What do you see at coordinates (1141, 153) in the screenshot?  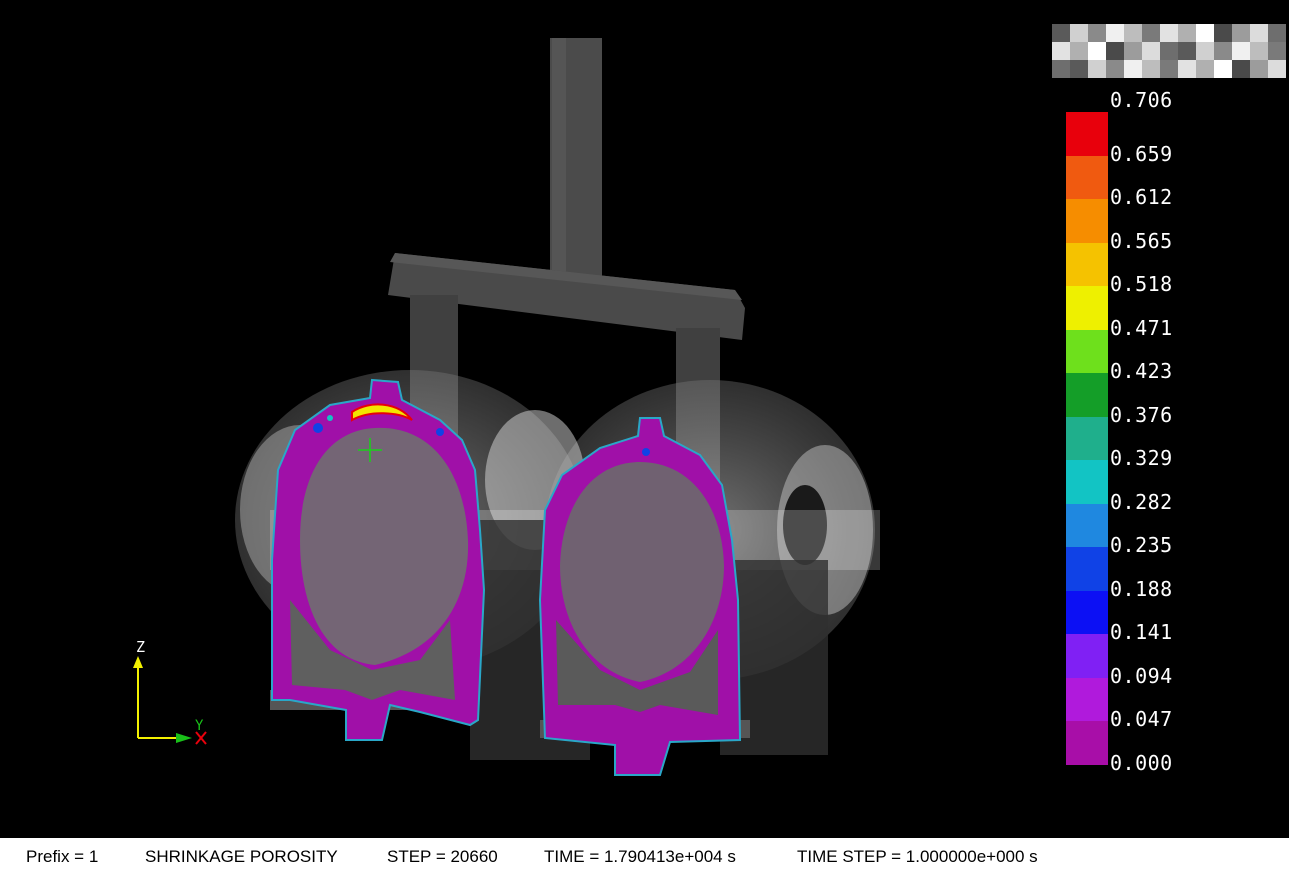 I see `legend-value-label: 0.659` at bounding box center [1141, 153].